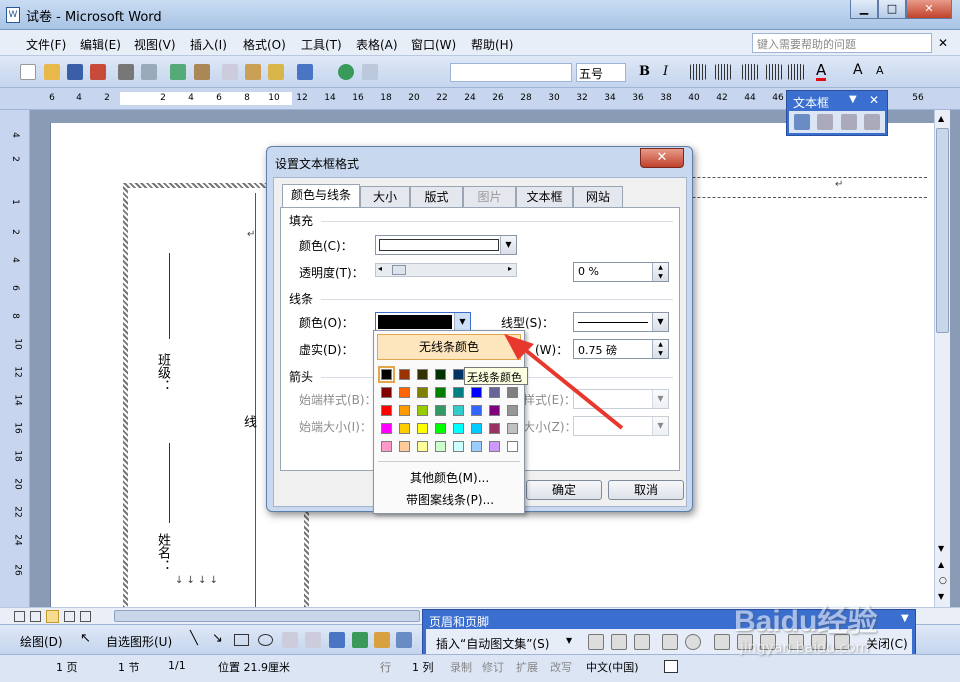  Describe the element at coordinates (601, 72) in the screenshot. I see `font-size-select: 五号` at that location.